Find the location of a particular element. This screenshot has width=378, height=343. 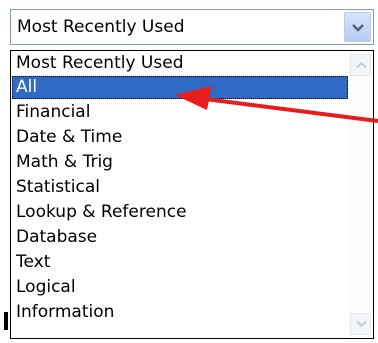

combo-selected-value: Most Recently Used is located at coordinates (101, 27).